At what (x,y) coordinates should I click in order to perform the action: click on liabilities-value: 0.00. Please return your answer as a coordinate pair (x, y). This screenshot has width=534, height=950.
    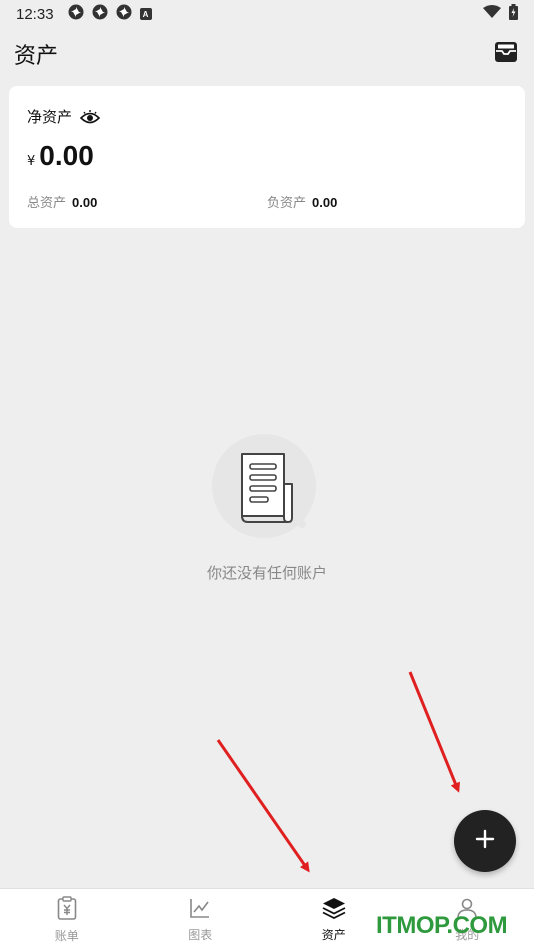
    Looking at the image, I should click on (325, 202).